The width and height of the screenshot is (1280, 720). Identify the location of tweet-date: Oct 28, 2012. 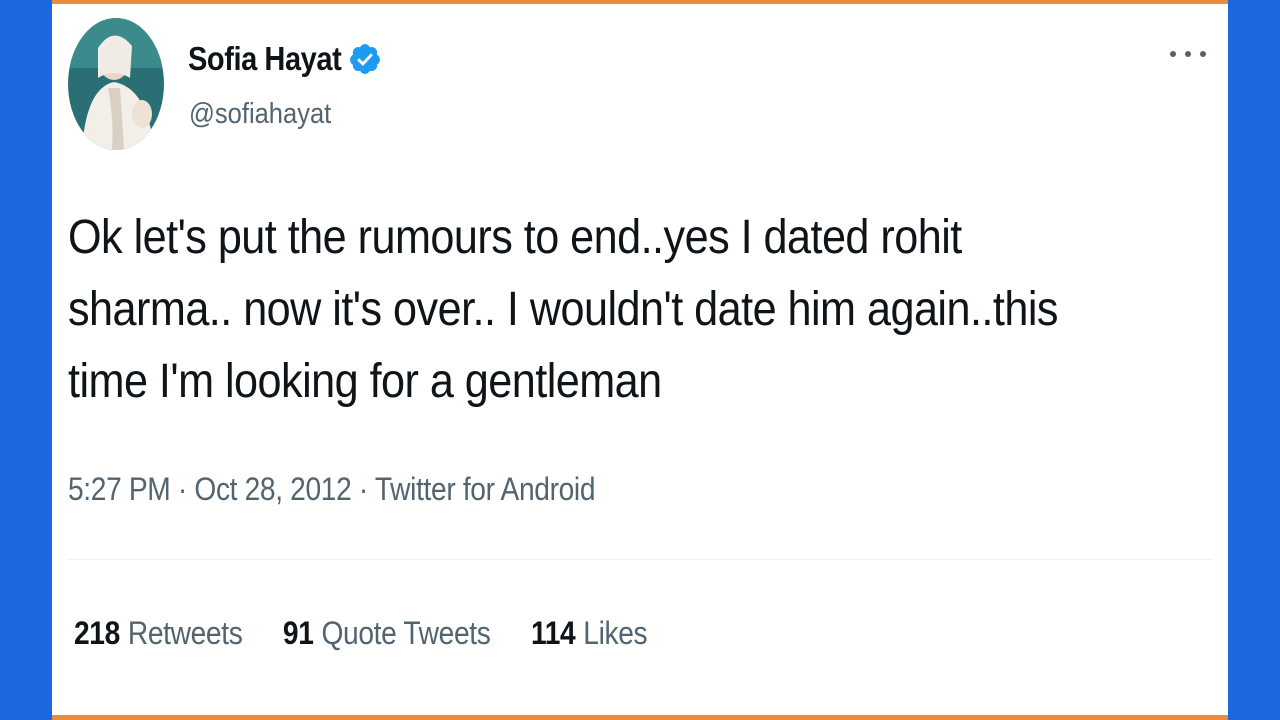
(272, 489).